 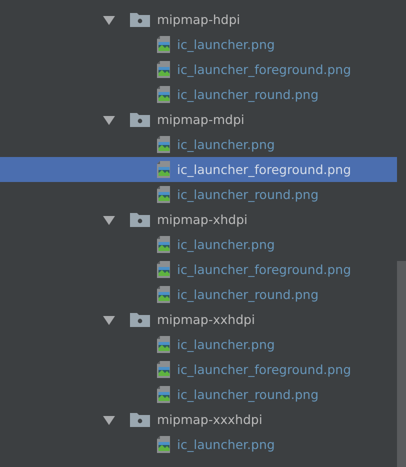 What do you see at coordinates (209, 419) in the screenshot?
I see `folder-name: mipmap-xxxhdpi` at bounding box center [209, 419].